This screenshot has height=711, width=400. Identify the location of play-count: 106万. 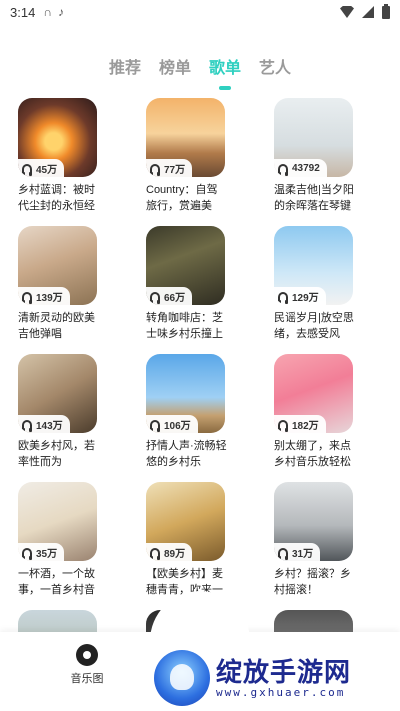
(177, 426).